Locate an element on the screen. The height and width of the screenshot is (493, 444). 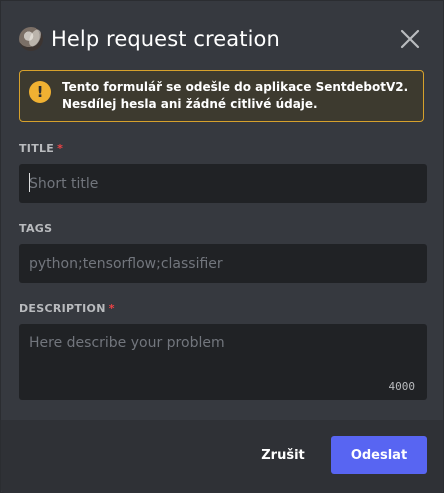
tags-input is located at coordinates (223, 263).